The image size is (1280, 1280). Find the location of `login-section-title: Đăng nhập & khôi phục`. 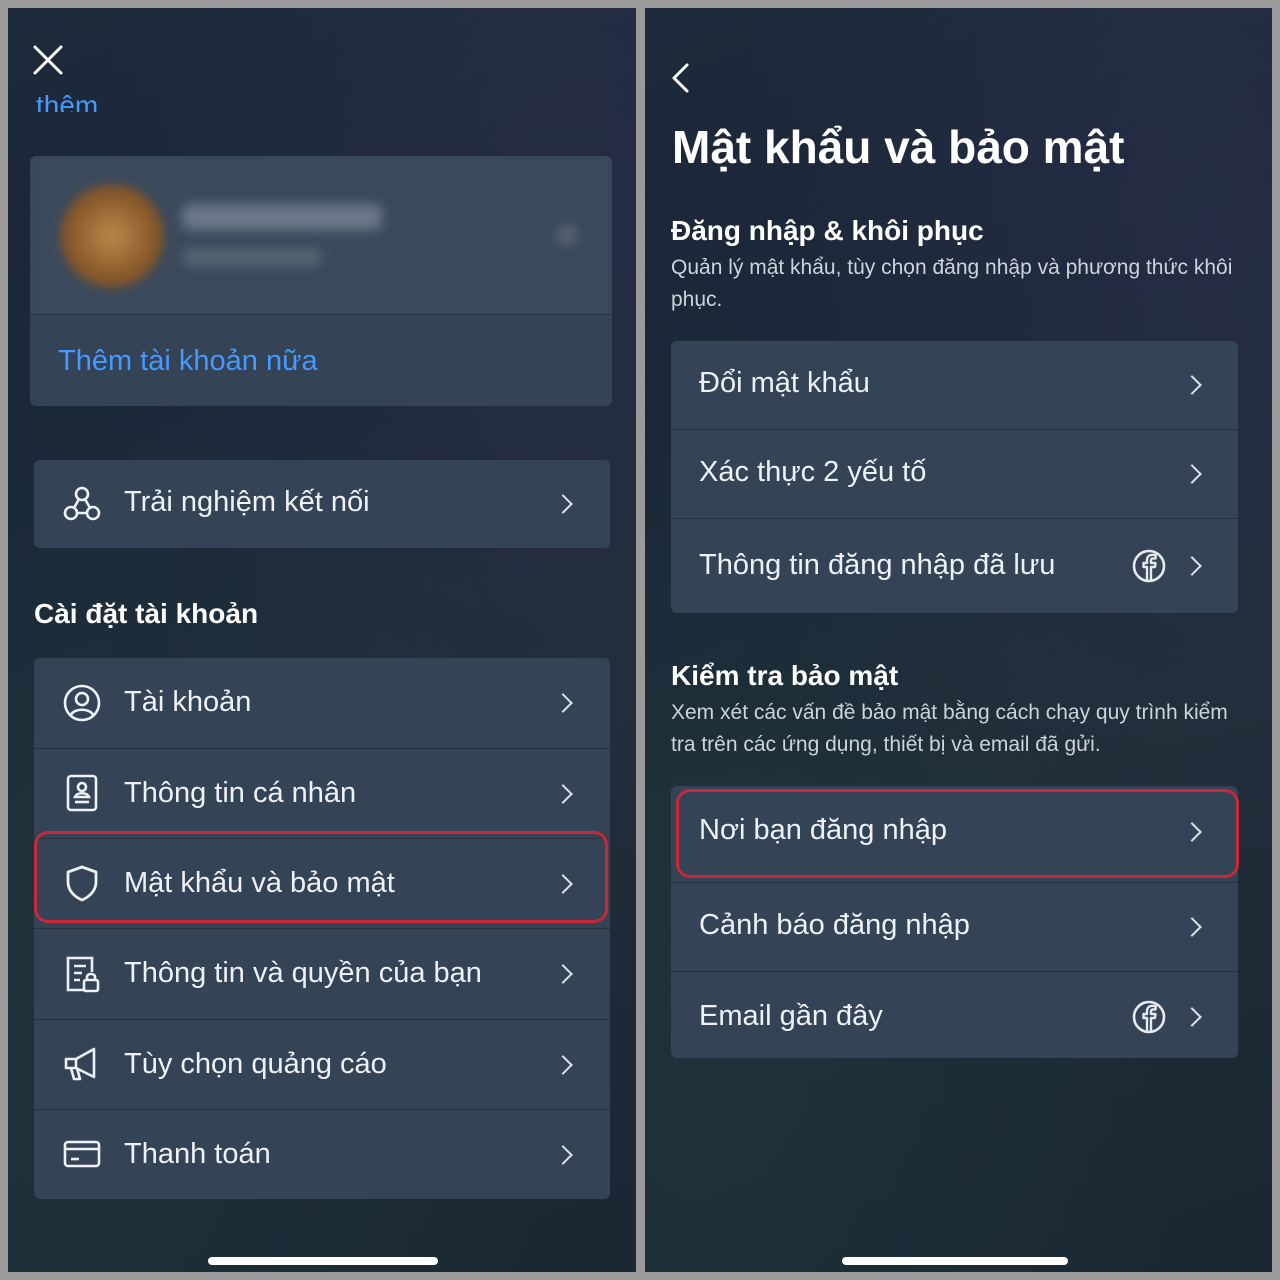

login-section-title: Đăng nhập & khôi phục is located at coordinates (827, 230).